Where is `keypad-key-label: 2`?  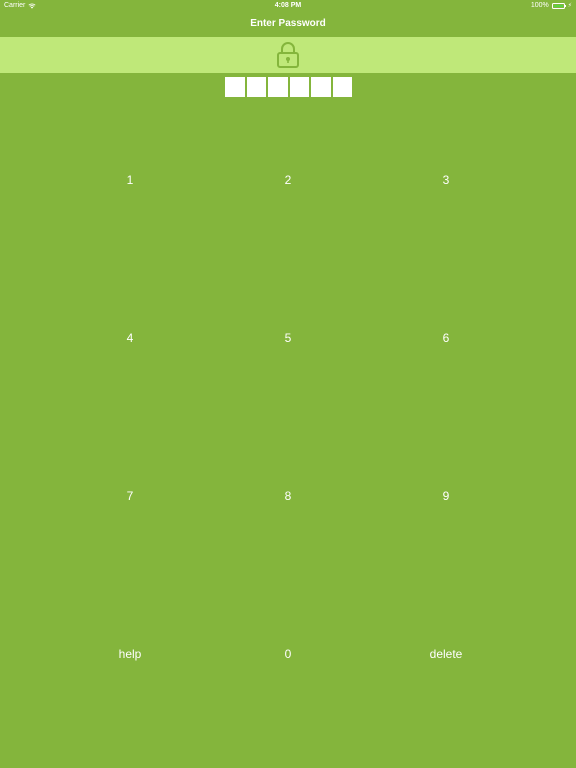 keypad-key-label: 2 is located at coordinates (288, 180).